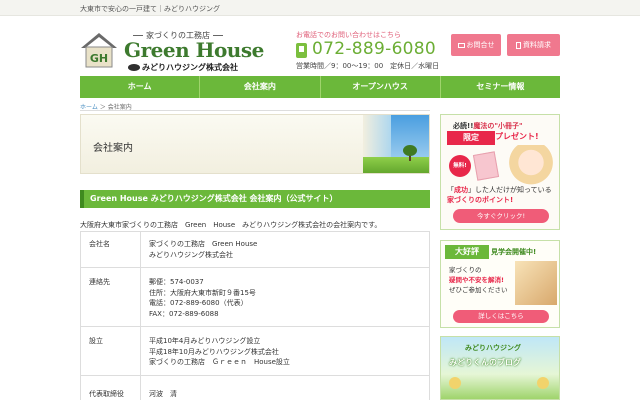 The height and width of the screenshot is (400, 640). I want to click on banner-limited-label: 限定, so click(471, 138).